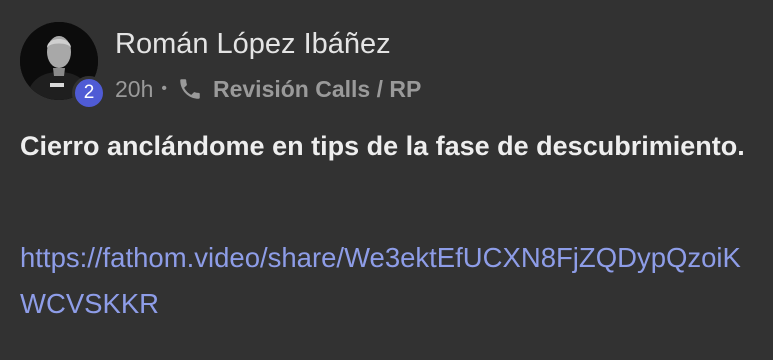 The image size is (773, 360). Describe the element at coordinates (190, 89) in the screenshot. I see `phone-icon` at that location.